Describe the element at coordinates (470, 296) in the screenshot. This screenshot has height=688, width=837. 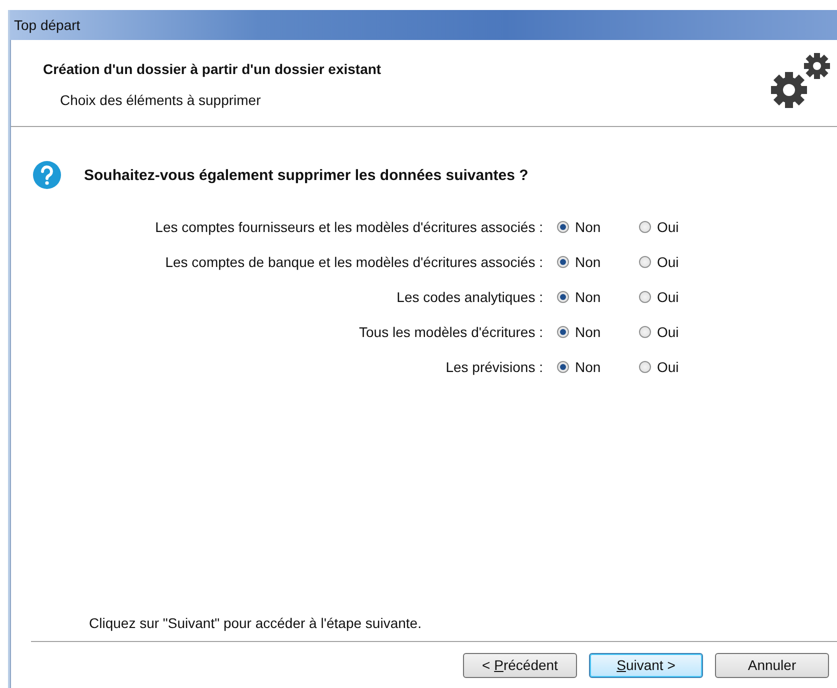
I see `option-label: Les codes analytiques :` at that location.